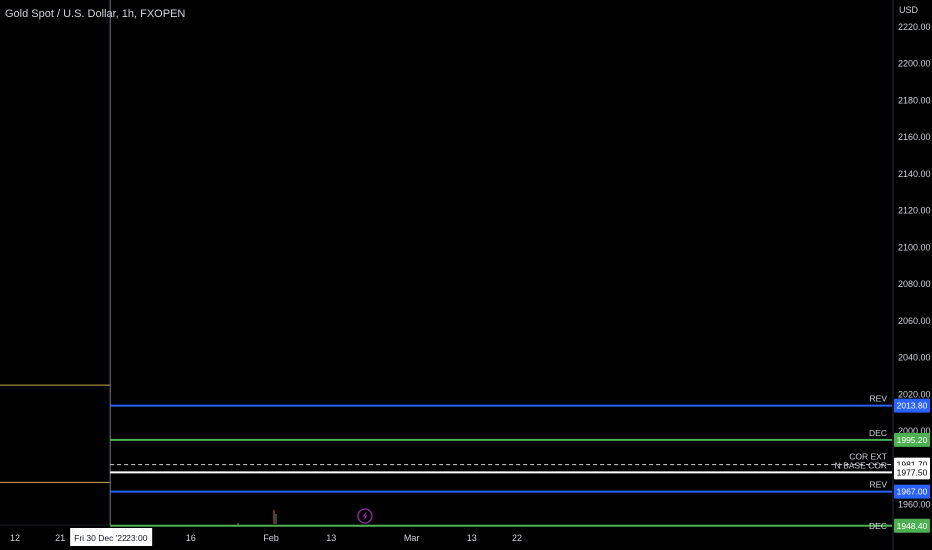  What do you see at coordinates (412, 538) in the screenshot?
I see `time-tick-label: Mar` at bounding box center [412, 538].